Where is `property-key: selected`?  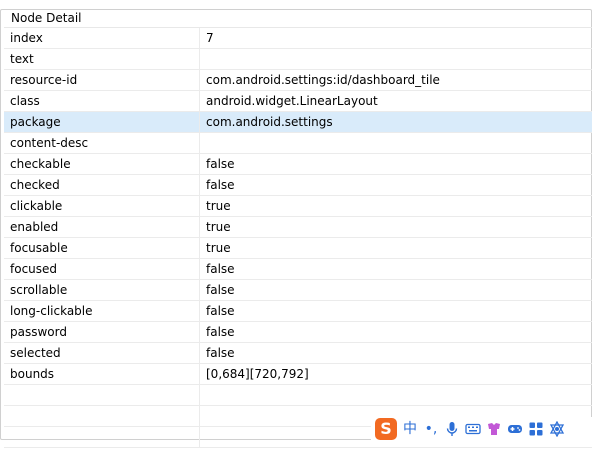
property-key: selected is located at coordinates (102, 353).